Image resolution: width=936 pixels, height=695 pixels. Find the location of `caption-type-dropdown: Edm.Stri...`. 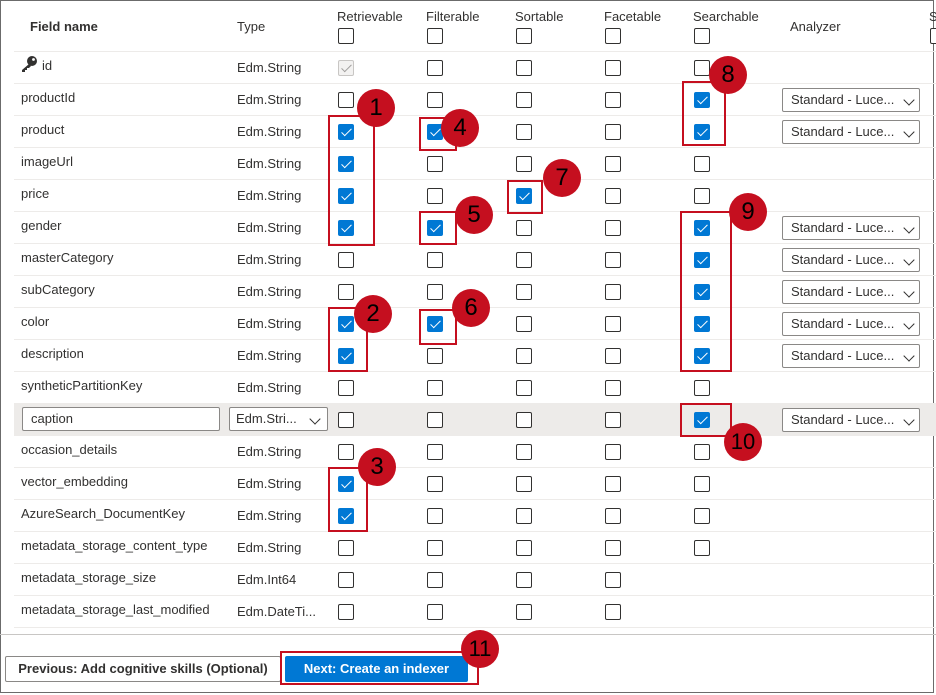

caption-type-dropdown: Edm.Stri... is located at coordinates (278, 419).